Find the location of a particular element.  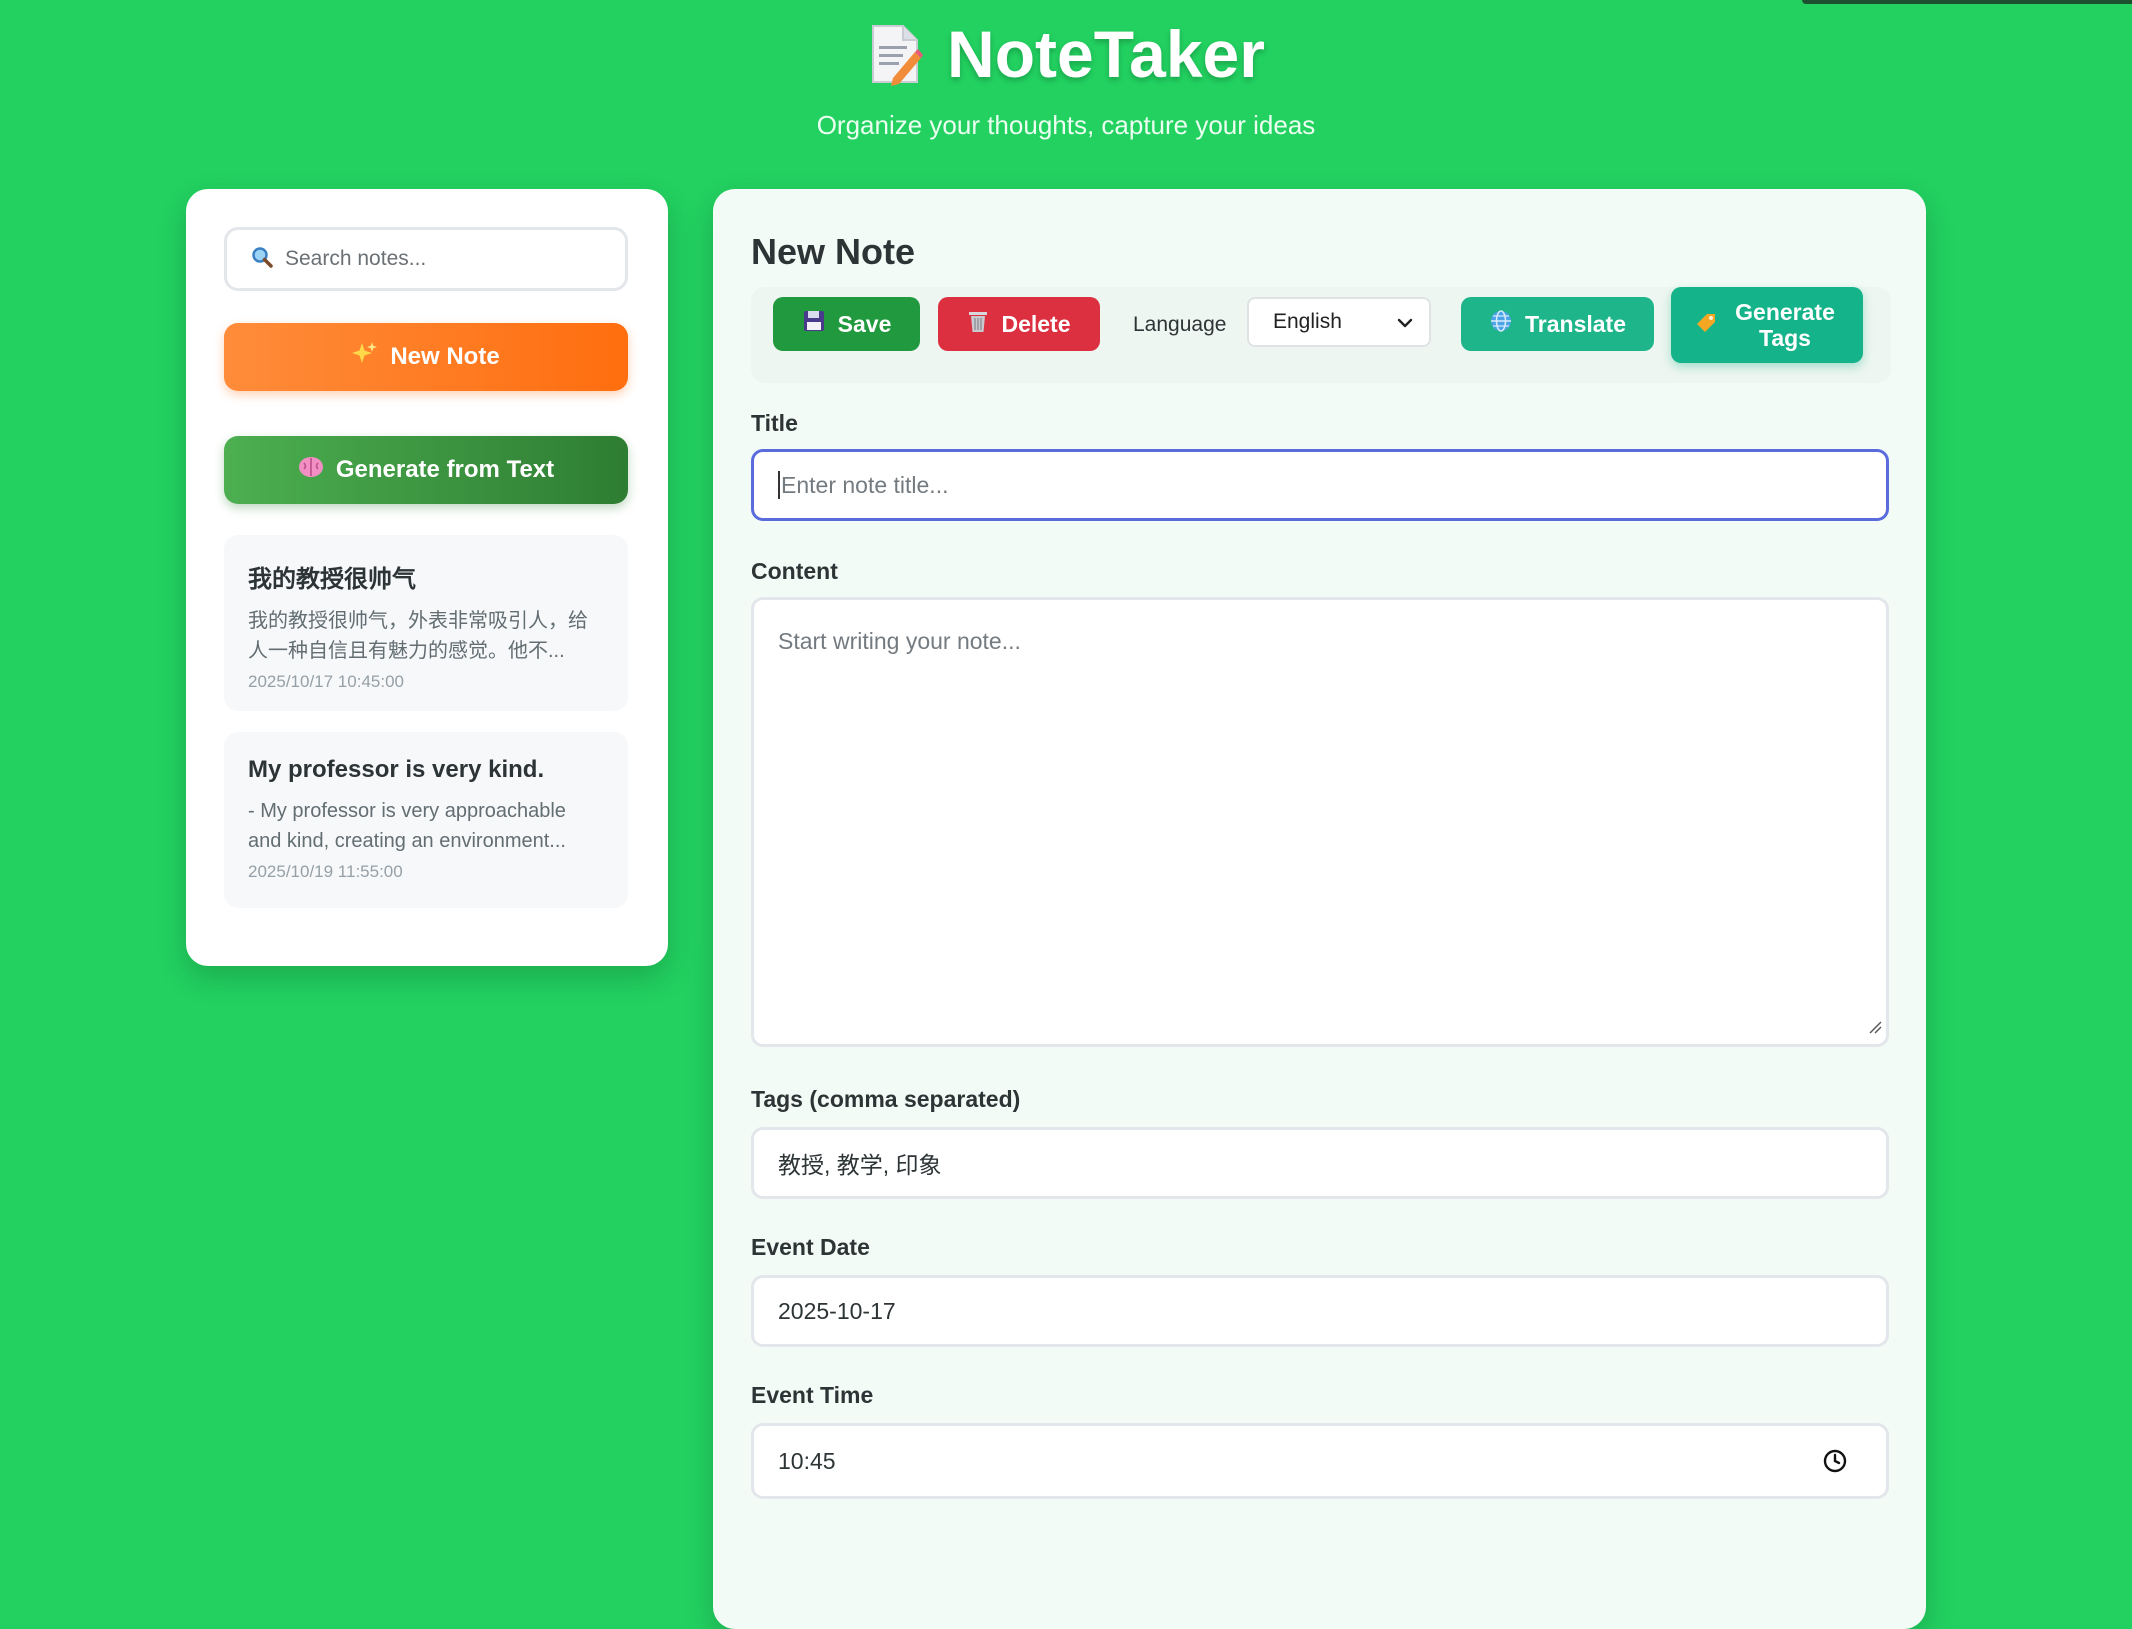

save-button: Save is located at coordinates (846, 324).